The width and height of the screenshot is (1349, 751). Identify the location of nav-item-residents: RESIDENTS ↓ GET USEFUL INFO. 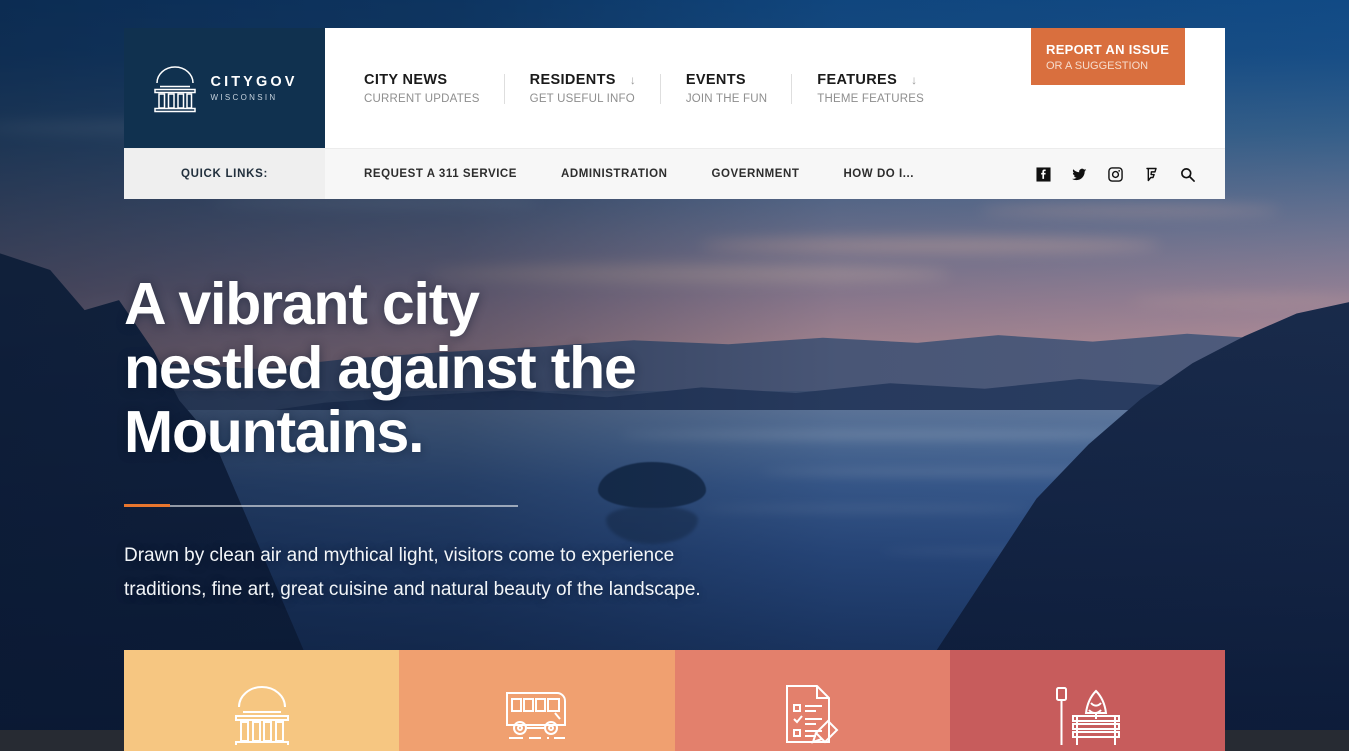
(595, 88).